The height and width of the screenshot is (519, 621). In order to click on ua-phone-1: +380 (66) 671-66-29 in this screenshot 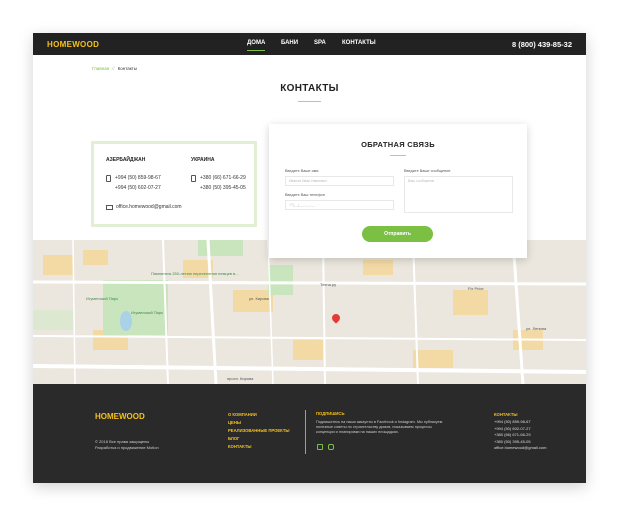, I will do `click(223, 178)`.